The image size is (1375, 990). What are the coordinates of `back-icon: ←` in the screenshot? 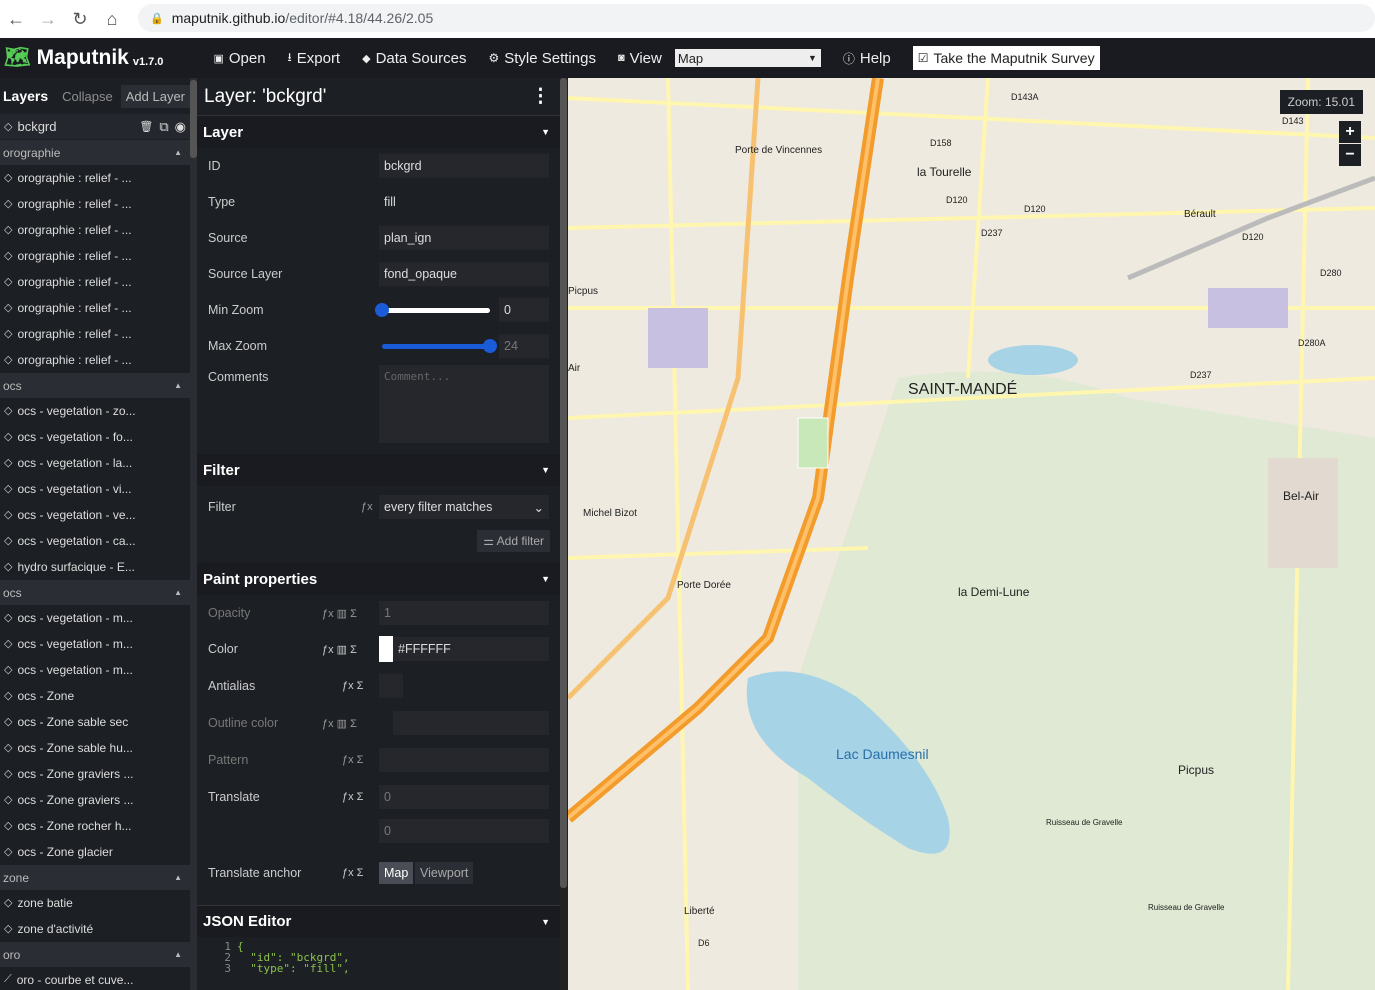 It's located at (16, 19).